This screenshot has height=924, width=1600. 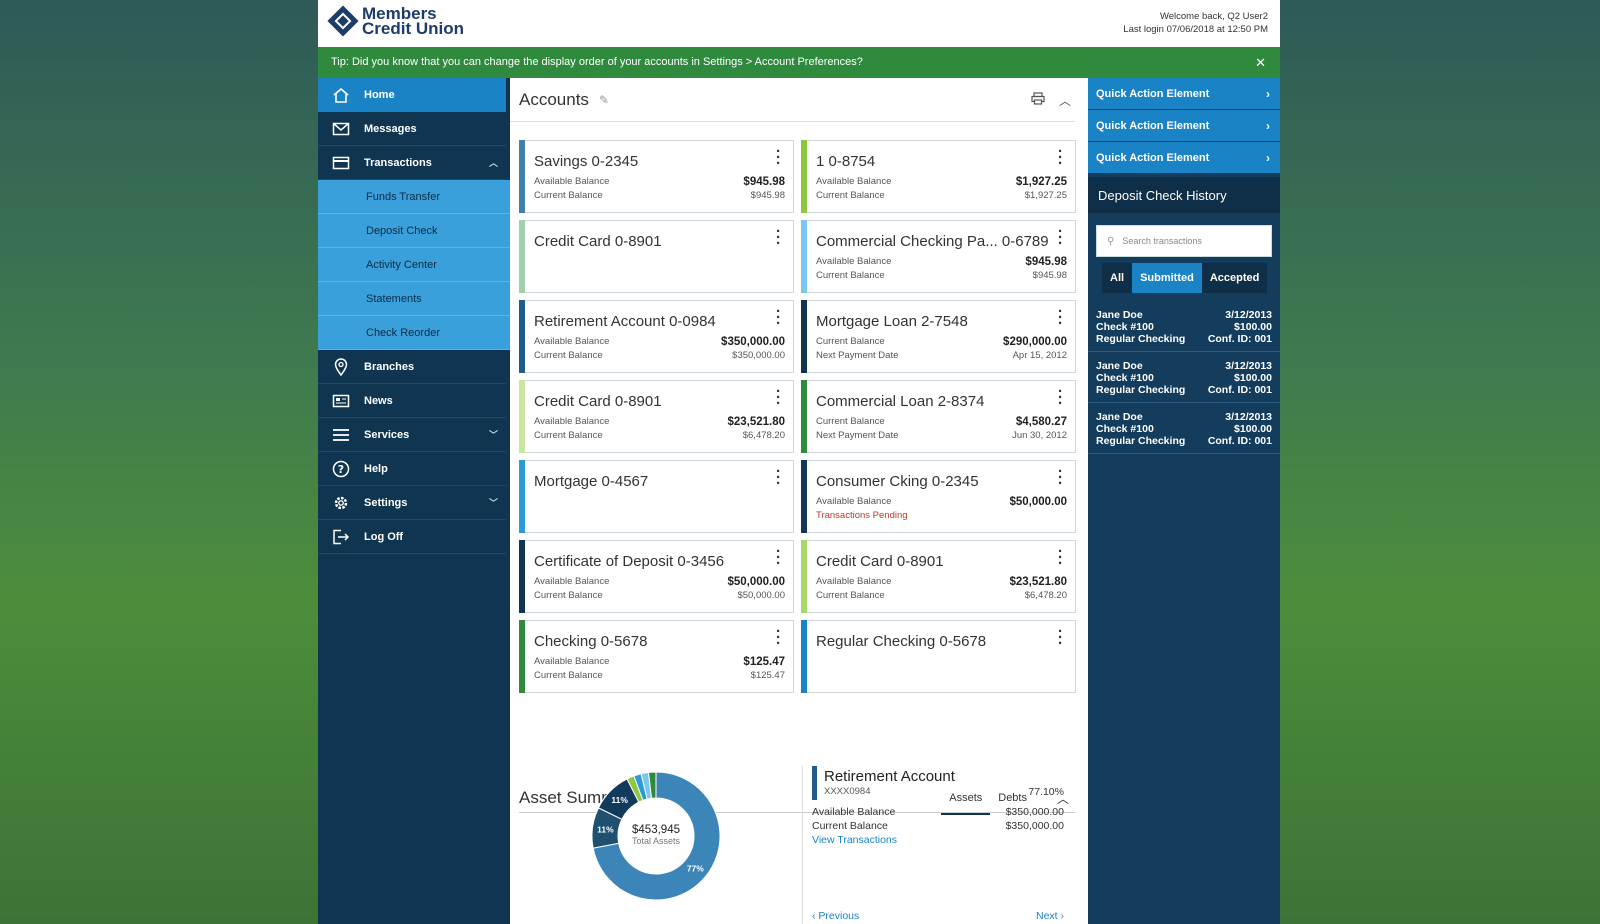 I want to click on filter-accepted: Accepted, so click(x=1234, y=278).